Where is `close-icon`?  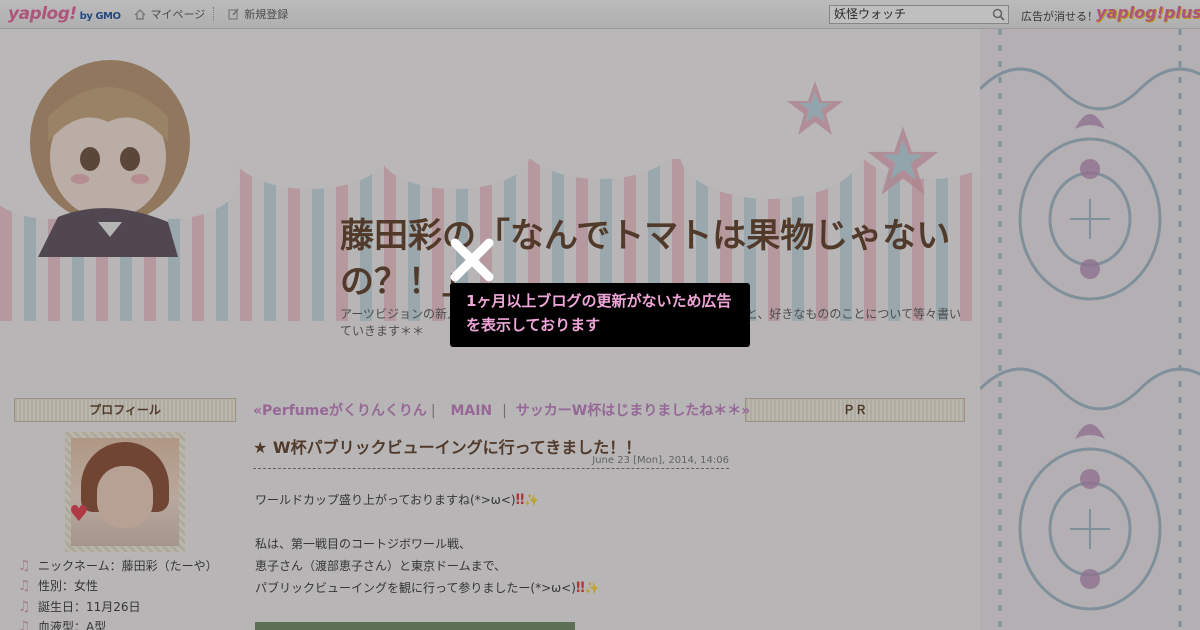 close-icon is located at coordinates (472, 260).